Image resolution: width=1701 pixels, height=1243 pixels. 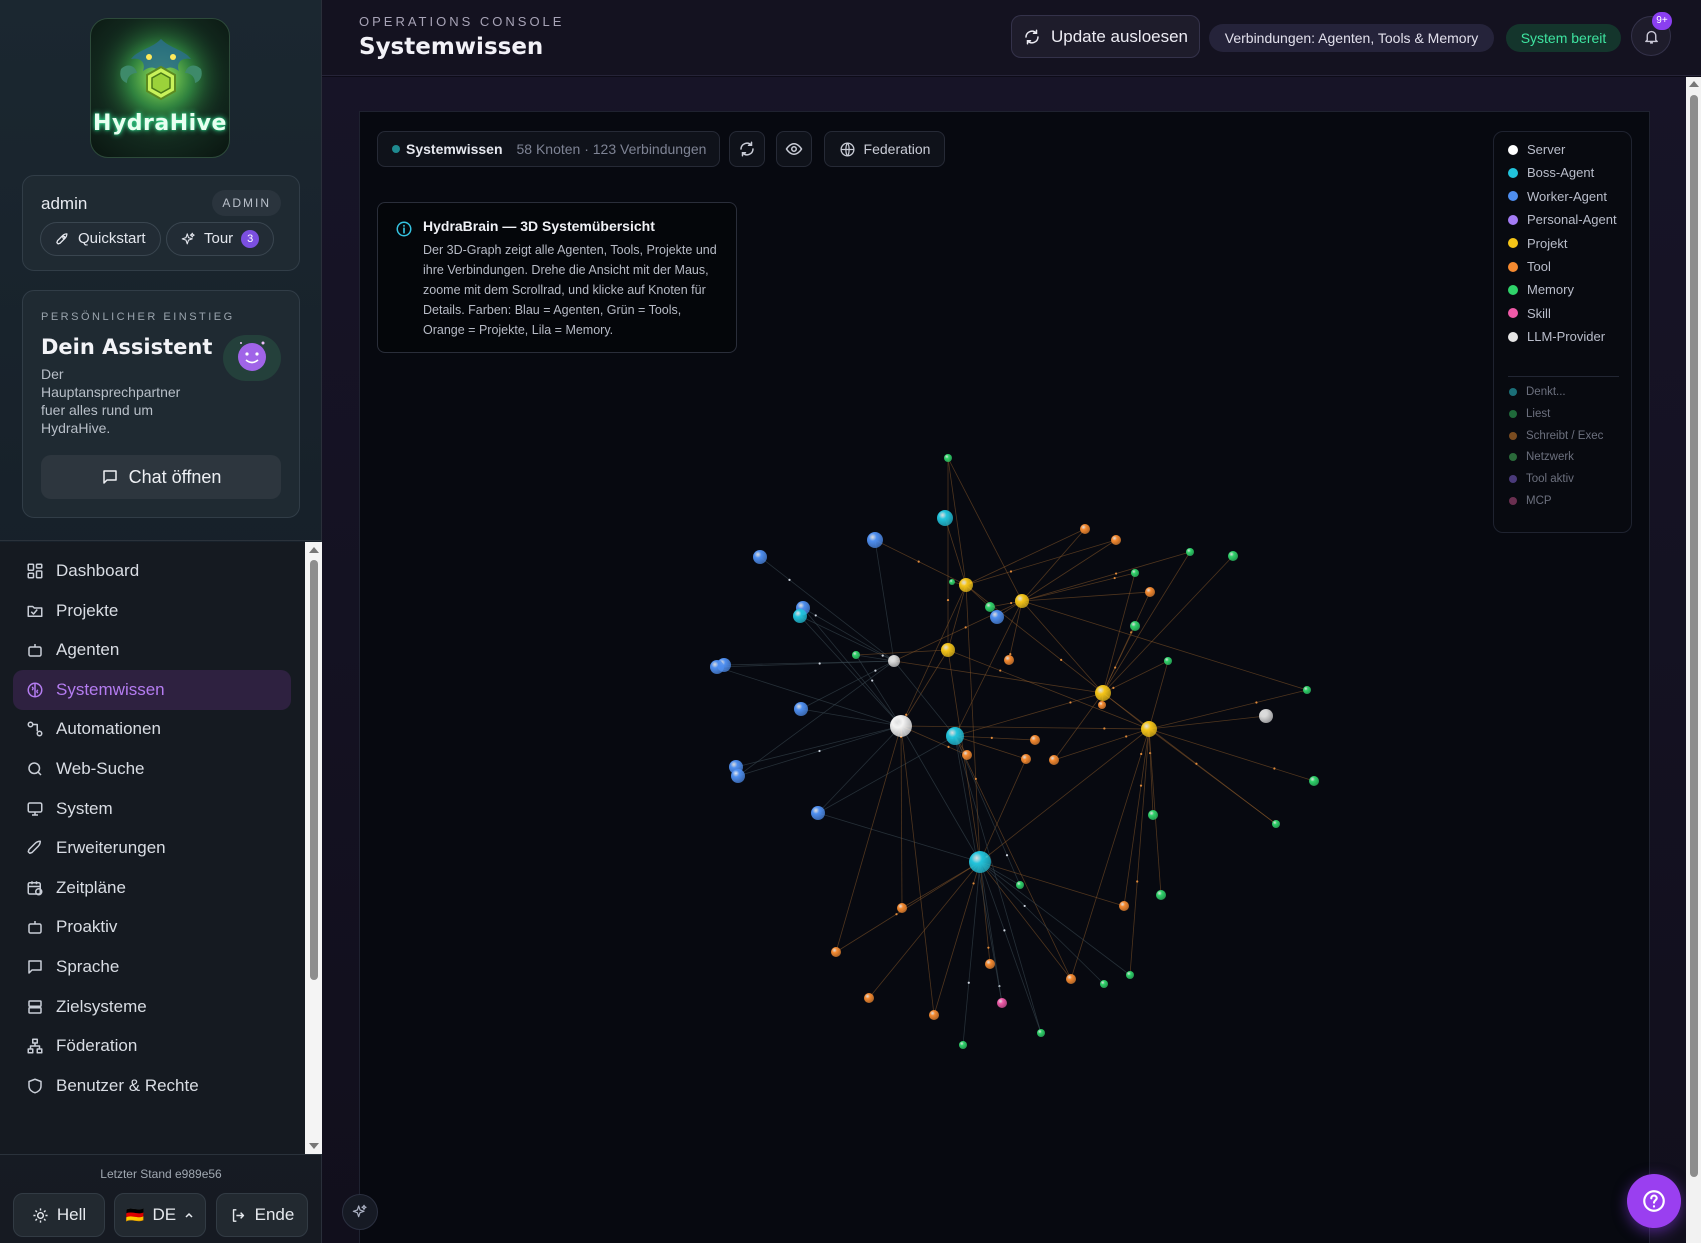 What do you see at coordinates (884, 149) in the screenshot?
I see `federation-button: Federation` at bounding box center [884, 149].